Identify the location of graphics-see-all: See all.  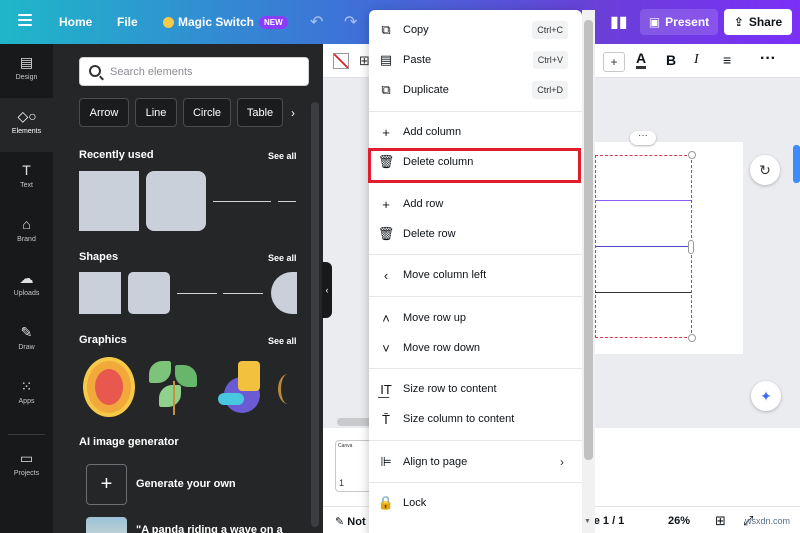
(282, 341).